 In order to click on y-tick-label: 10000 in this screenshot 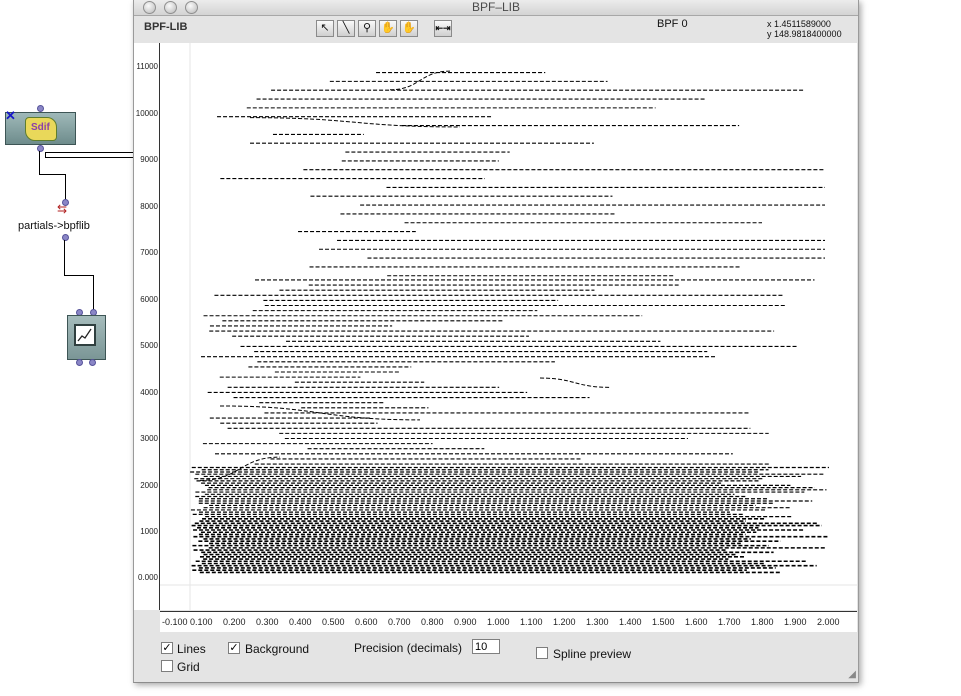, I will do `click(146, 113)`.